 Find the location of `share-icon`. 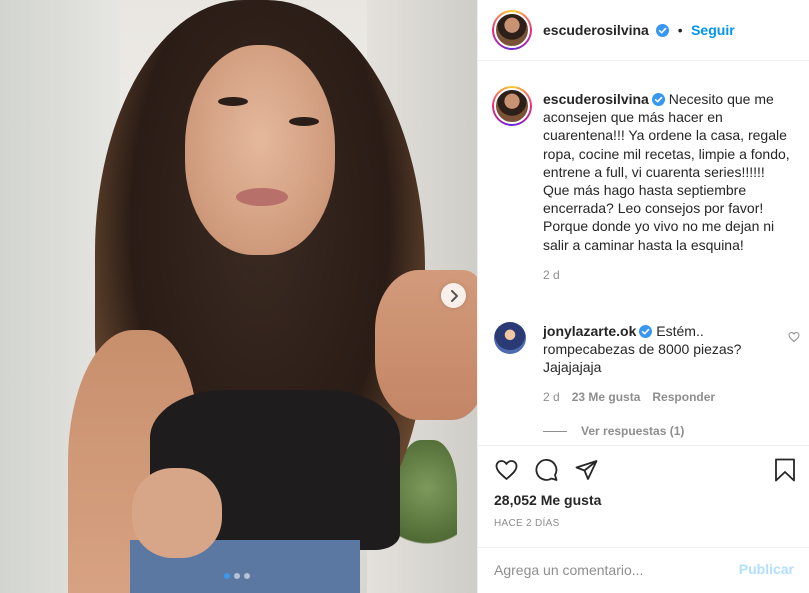

share-icon is located at coordinates (586, 470).